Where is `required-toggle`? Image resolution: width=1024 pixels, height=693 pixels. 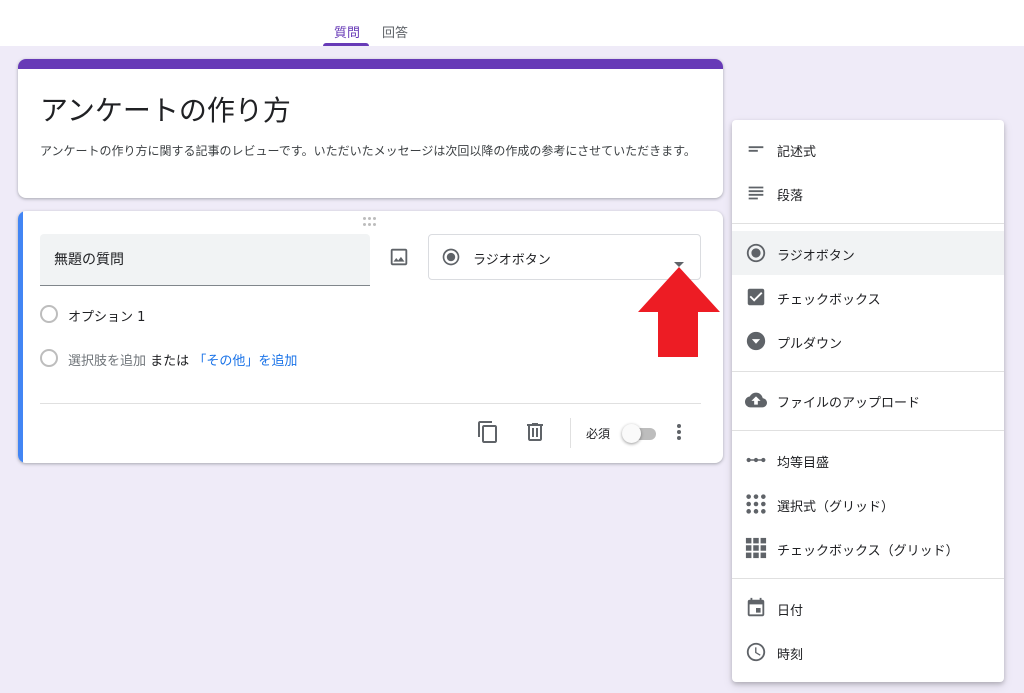 required-toggle is located at coordinates (640, 433).